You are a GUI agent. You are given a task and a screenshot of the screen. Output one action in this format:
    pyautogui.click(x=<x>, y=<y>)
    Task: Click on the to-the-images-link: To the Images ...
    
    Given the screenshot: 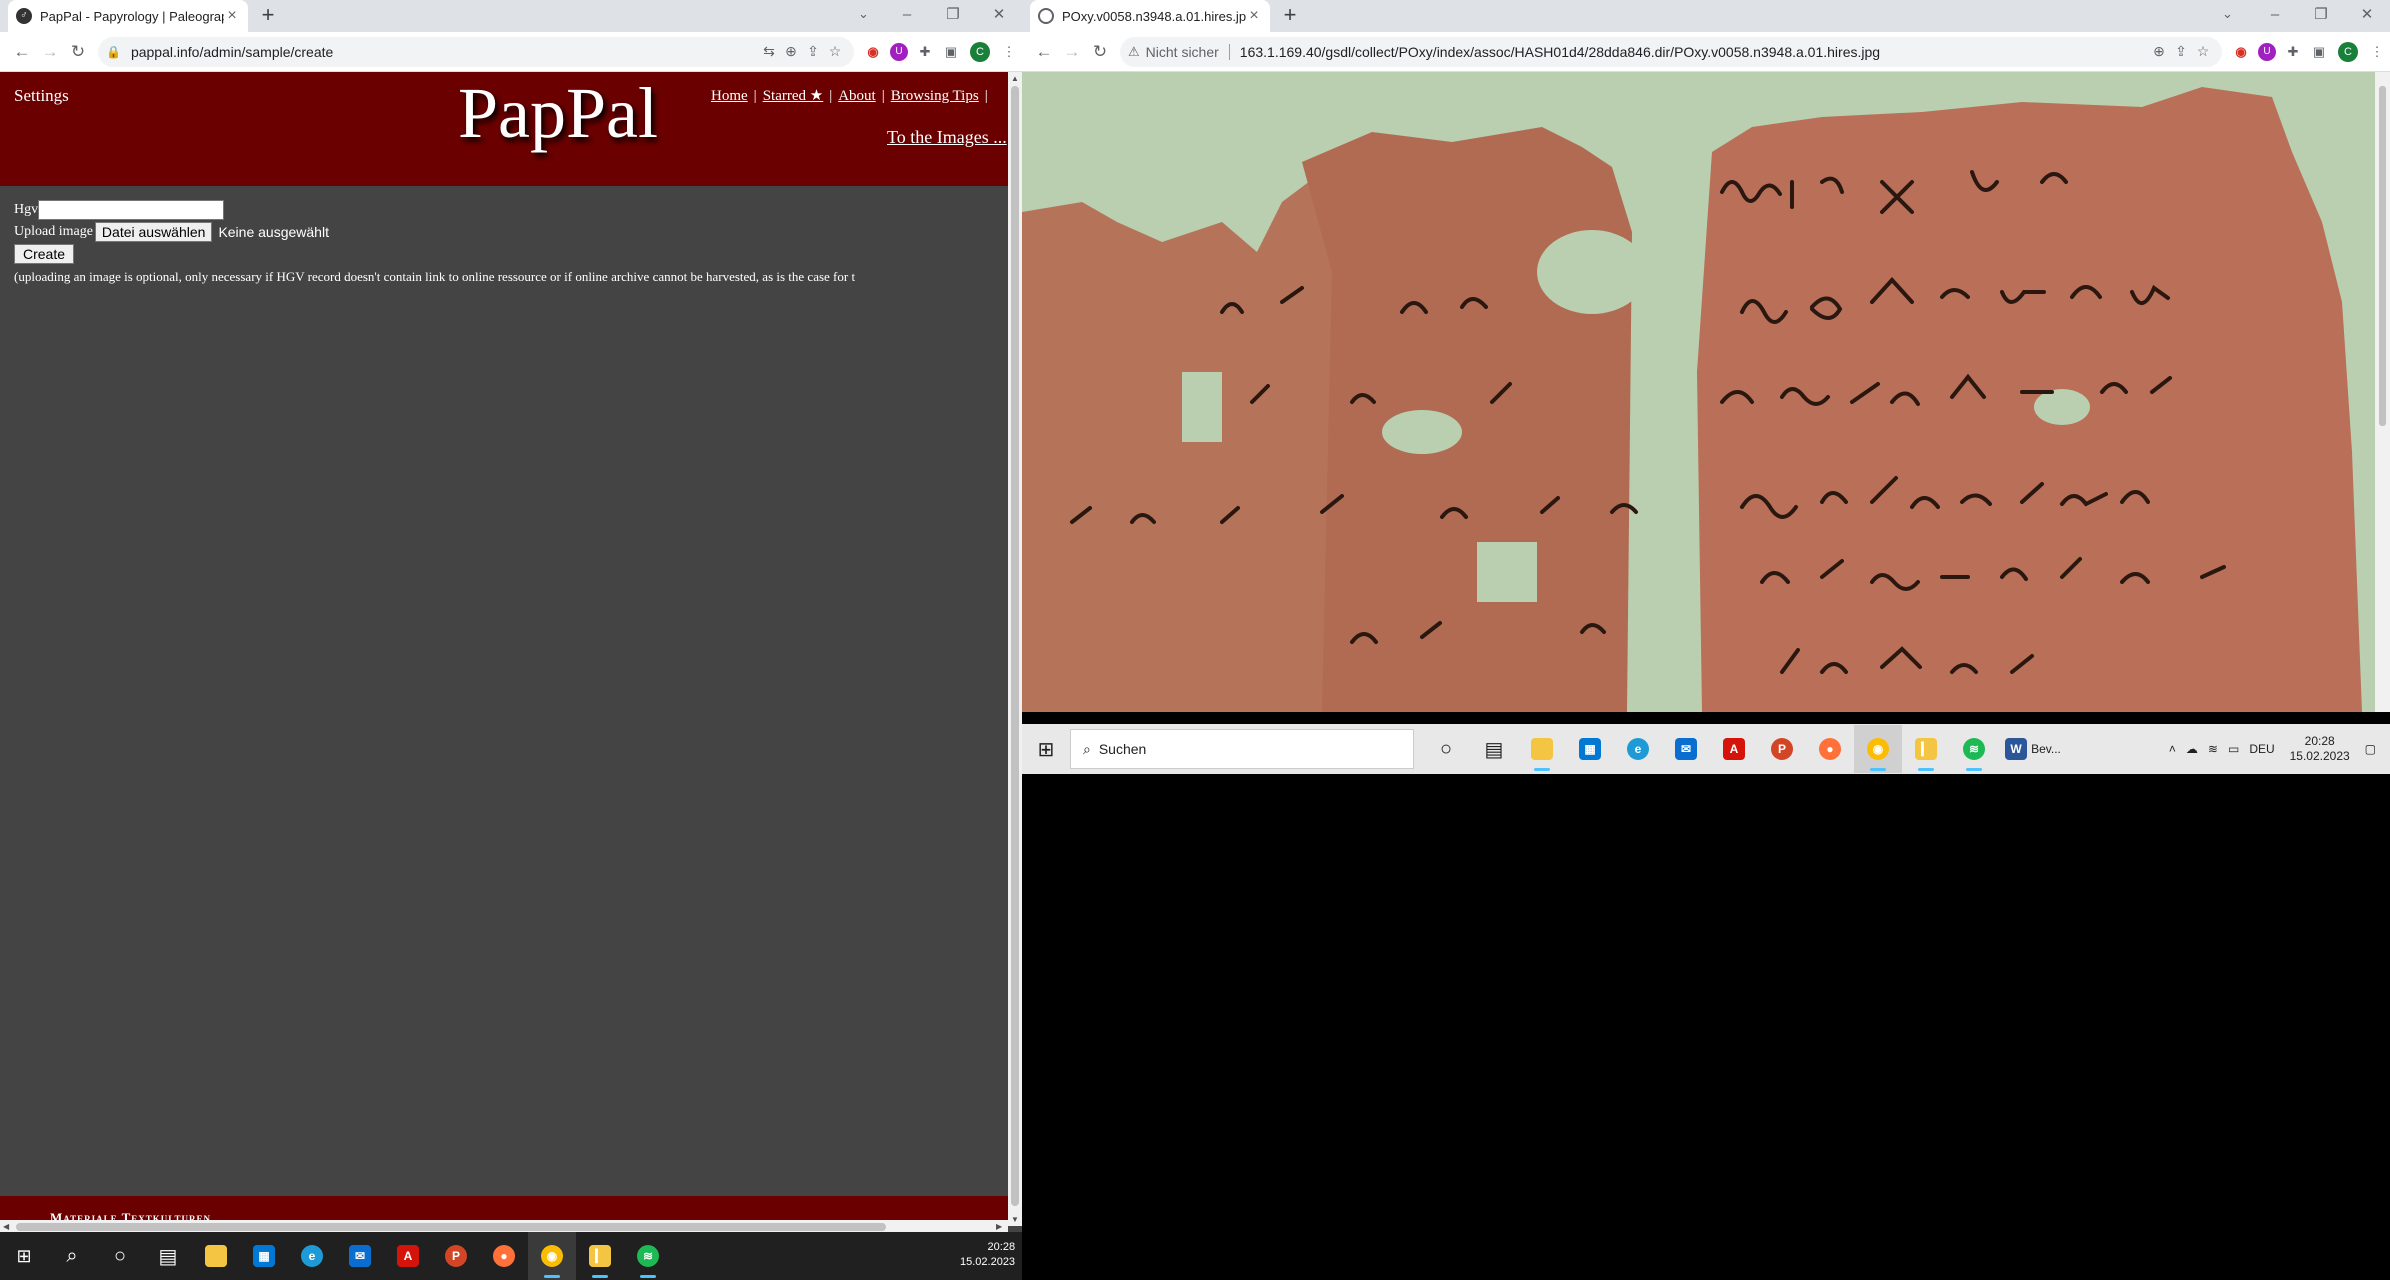 What is the action you would take?
    pyautogui.click(x=947, y=137)
    